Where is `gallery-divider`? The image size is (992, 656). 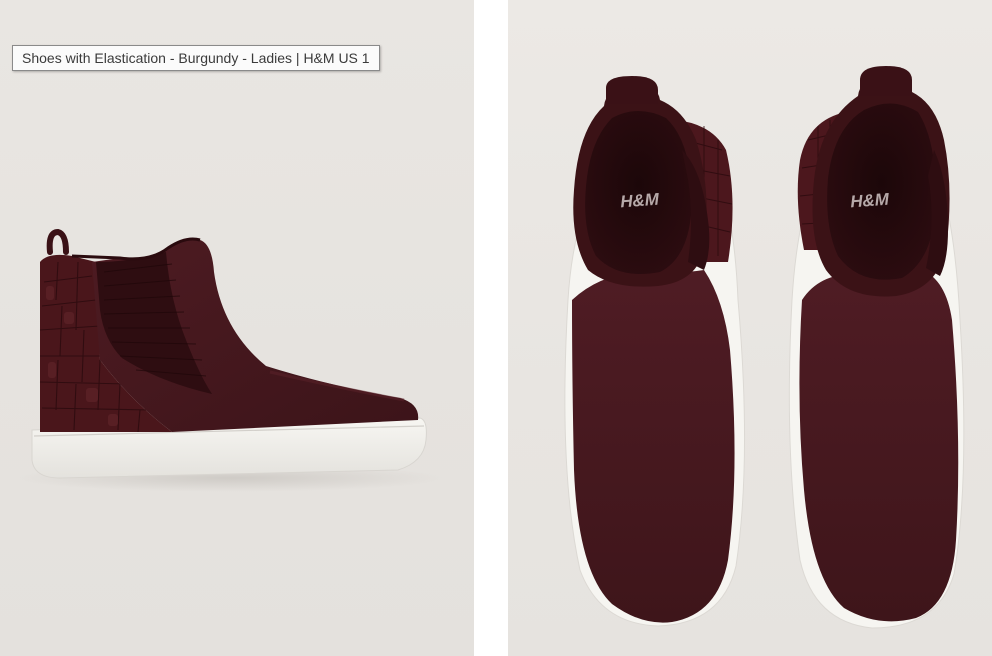 gallery-divider is located at coordinates (491, 328).